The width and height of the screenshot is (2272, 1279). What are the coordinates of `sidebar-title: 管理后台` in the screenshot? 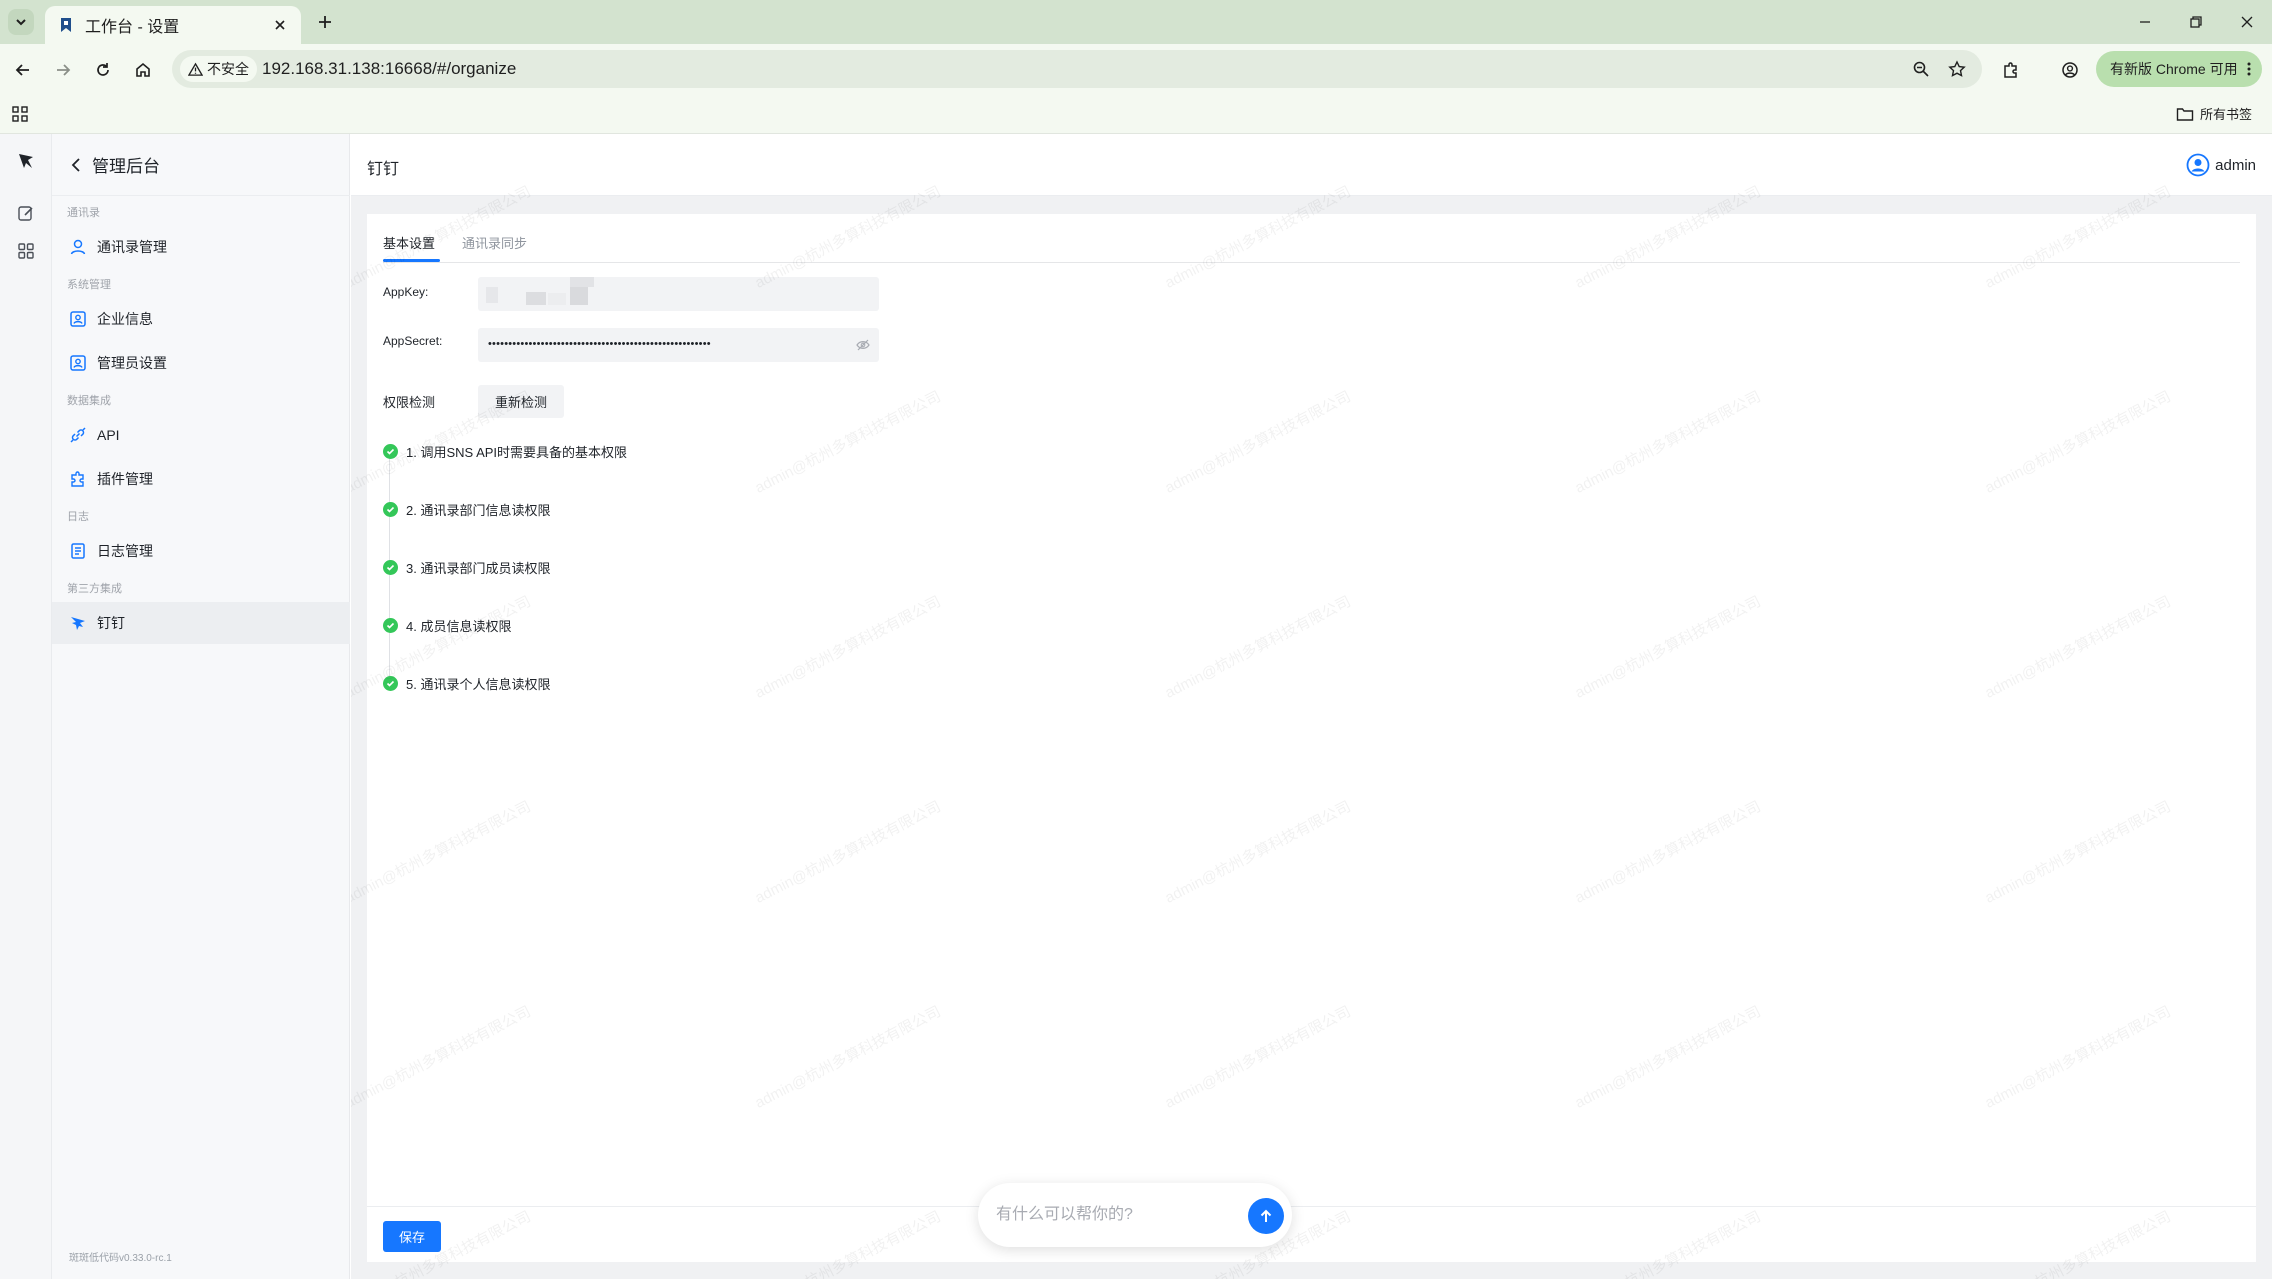 It's located at (126, 166).